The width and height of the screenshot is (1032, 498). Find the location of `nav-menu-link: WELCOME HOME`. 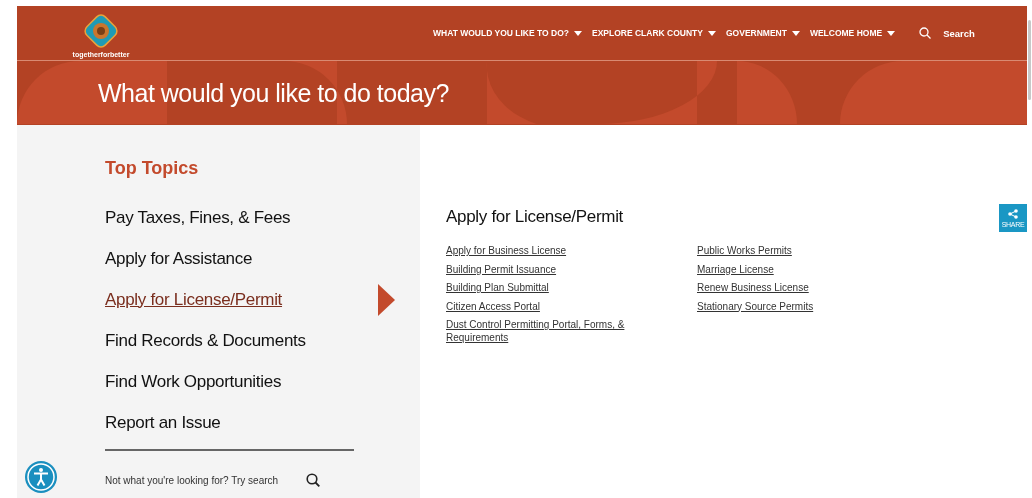

nav-menu-link: WELCOME HOME is located at coordinates (852, 33).